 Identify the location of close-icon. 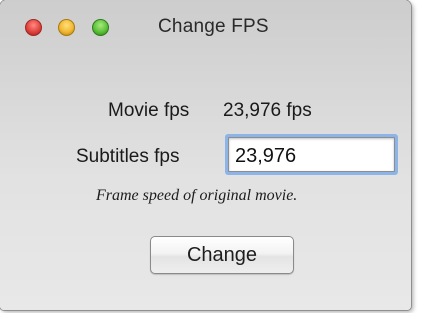
(33, 27).